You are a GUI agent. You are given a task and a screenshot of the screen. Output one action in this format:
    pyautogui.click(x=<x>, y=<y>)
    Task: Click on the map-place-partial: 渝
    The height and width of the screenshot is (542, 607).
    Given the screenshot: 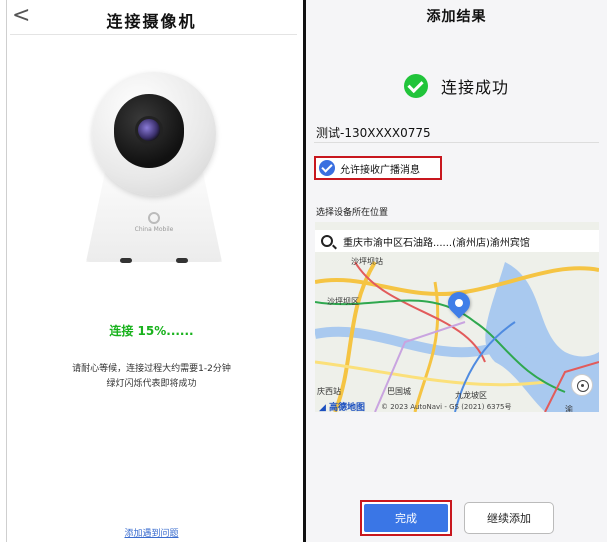 What is the action you would take?
    pyautogui.click(x=569, y=408)
    